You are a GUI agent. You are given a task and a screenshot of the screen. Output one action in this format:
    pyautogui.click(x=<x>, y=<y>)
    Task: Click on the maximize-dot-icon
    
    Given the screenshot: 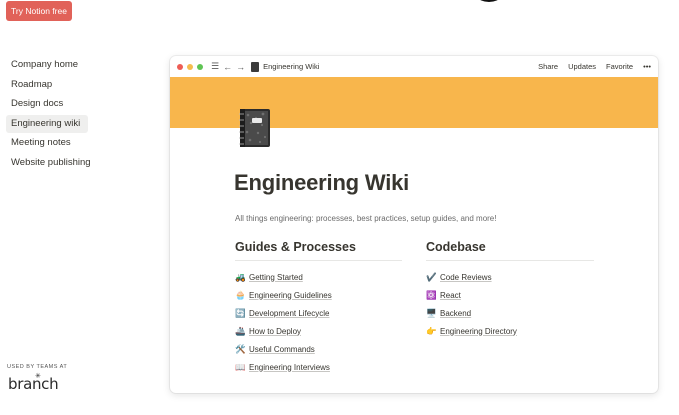 What is the action you would take?
    pyautogui.click(x=200, y=66)
    